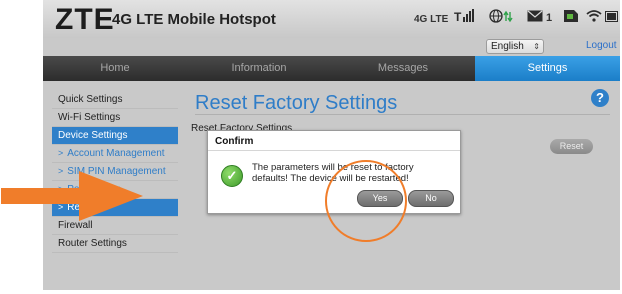  What do you see at coordinates (331, 19) in the screenshot?
I see `header-bar: ZTE 4G LTE Mobile Hotspot 4G LTE T 1` at bounding box center [331, 19].